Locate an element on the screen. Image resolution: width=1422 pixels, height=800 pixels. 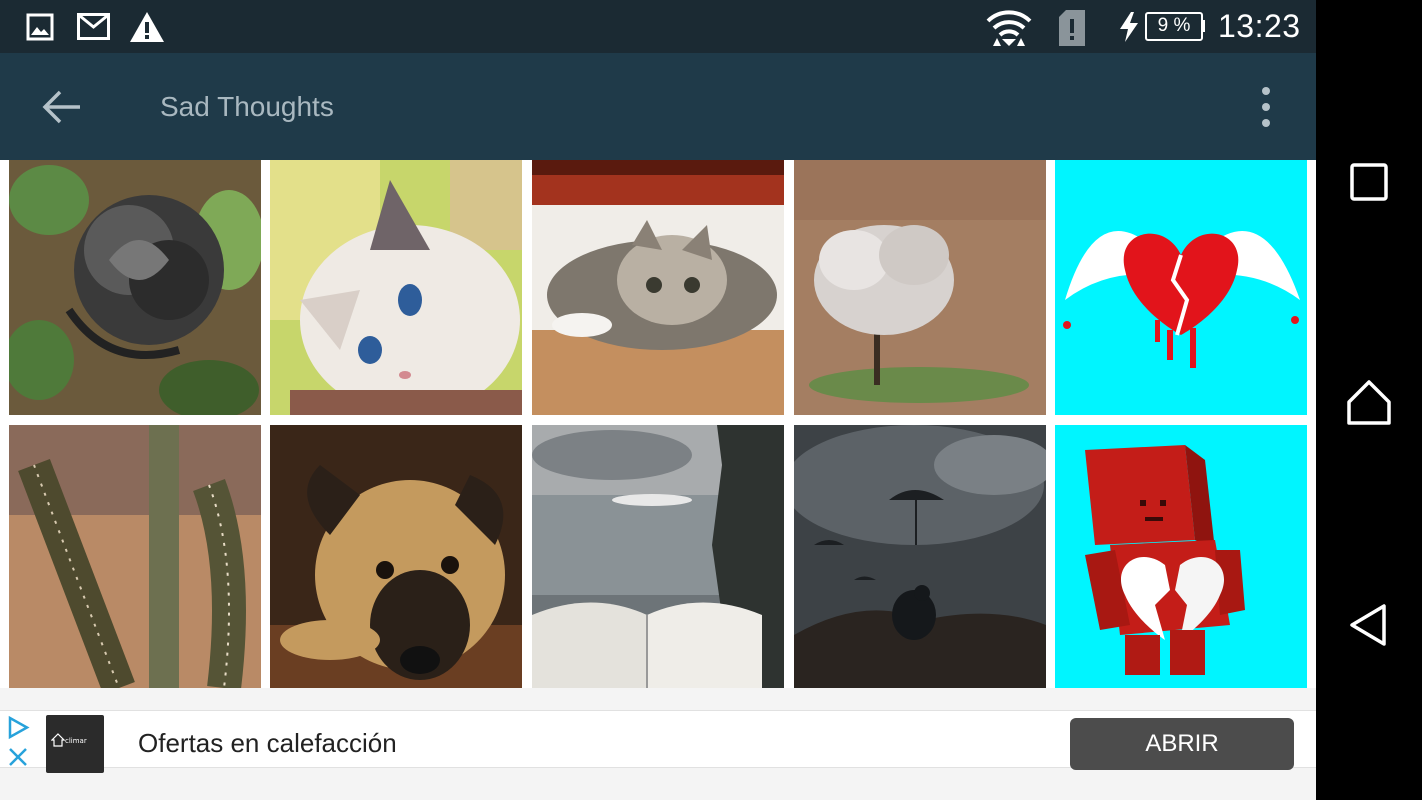
back-button is located at coordinates (62, 107).